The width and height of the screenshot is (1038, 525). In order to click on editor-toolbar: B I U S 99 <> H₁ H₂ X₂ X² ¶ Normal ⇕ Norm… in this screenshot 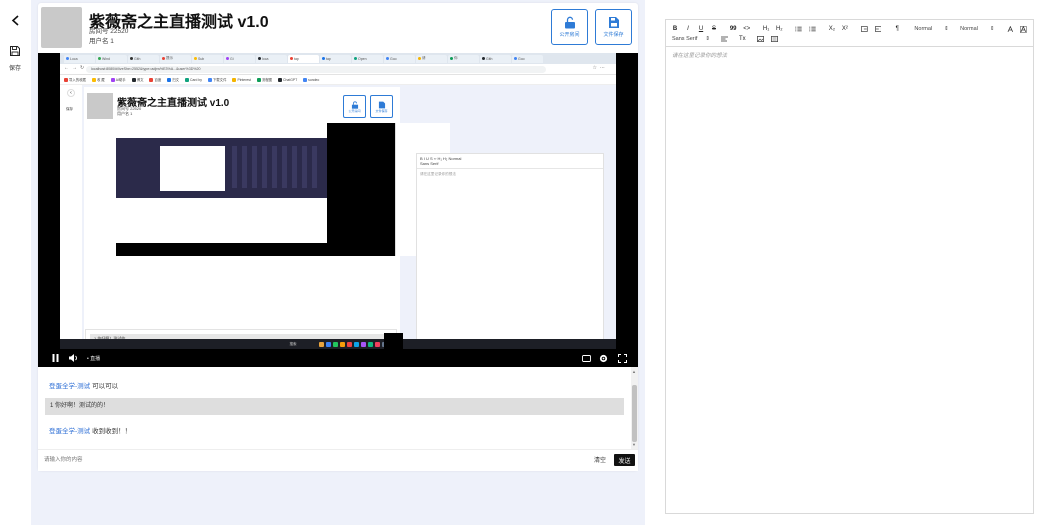, I will do `click(849, 33)`.